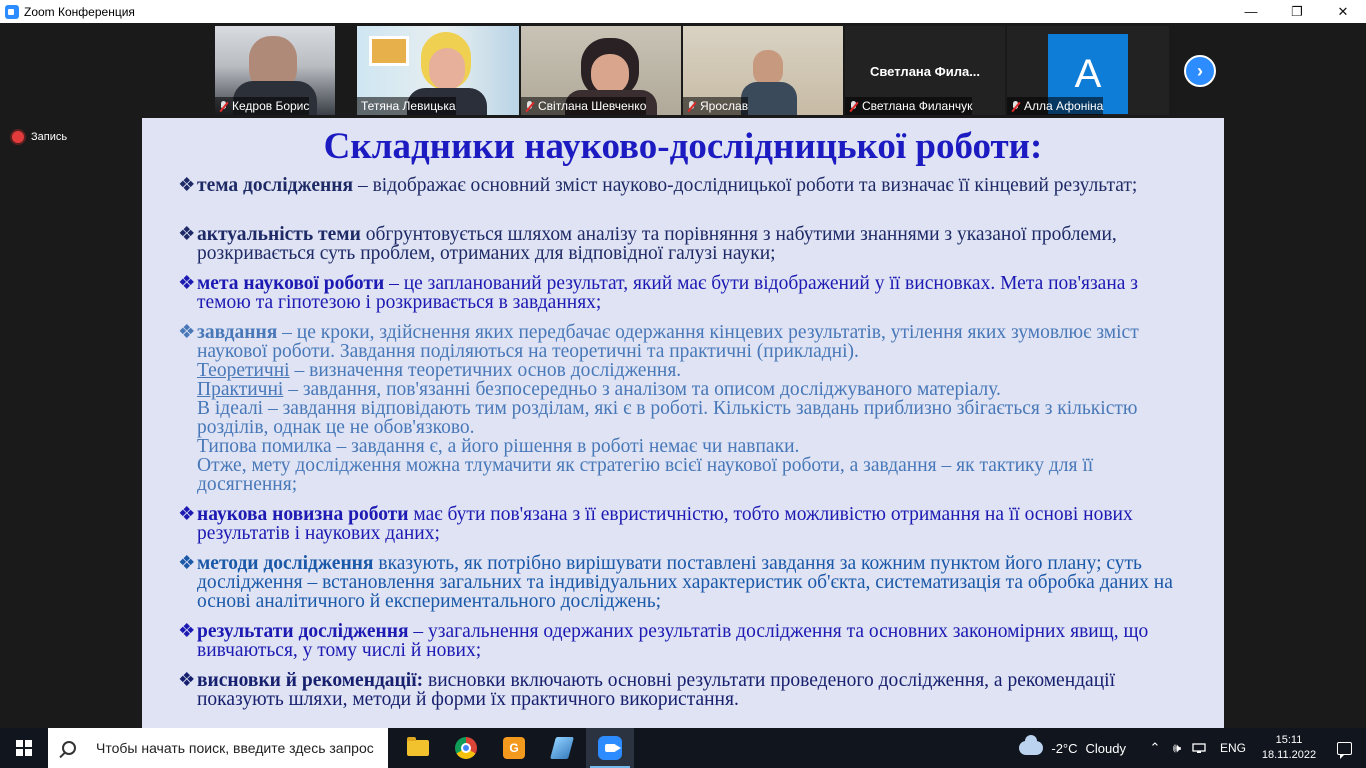  I want to click on windows-logo-icon, so click(24, 748).